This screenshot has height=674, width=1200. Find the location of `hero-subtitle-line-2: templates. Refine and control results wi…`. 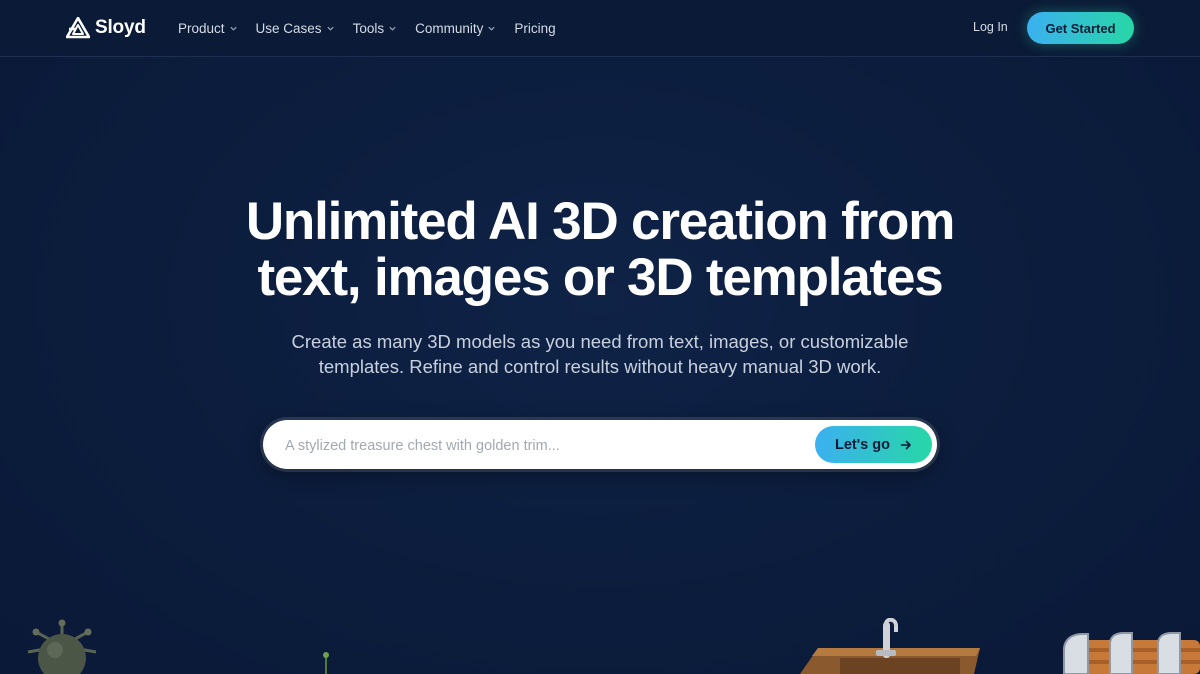

hero-subtitle-line-2: templates. Refine and control results wi… is located at coordinates (600, 366).